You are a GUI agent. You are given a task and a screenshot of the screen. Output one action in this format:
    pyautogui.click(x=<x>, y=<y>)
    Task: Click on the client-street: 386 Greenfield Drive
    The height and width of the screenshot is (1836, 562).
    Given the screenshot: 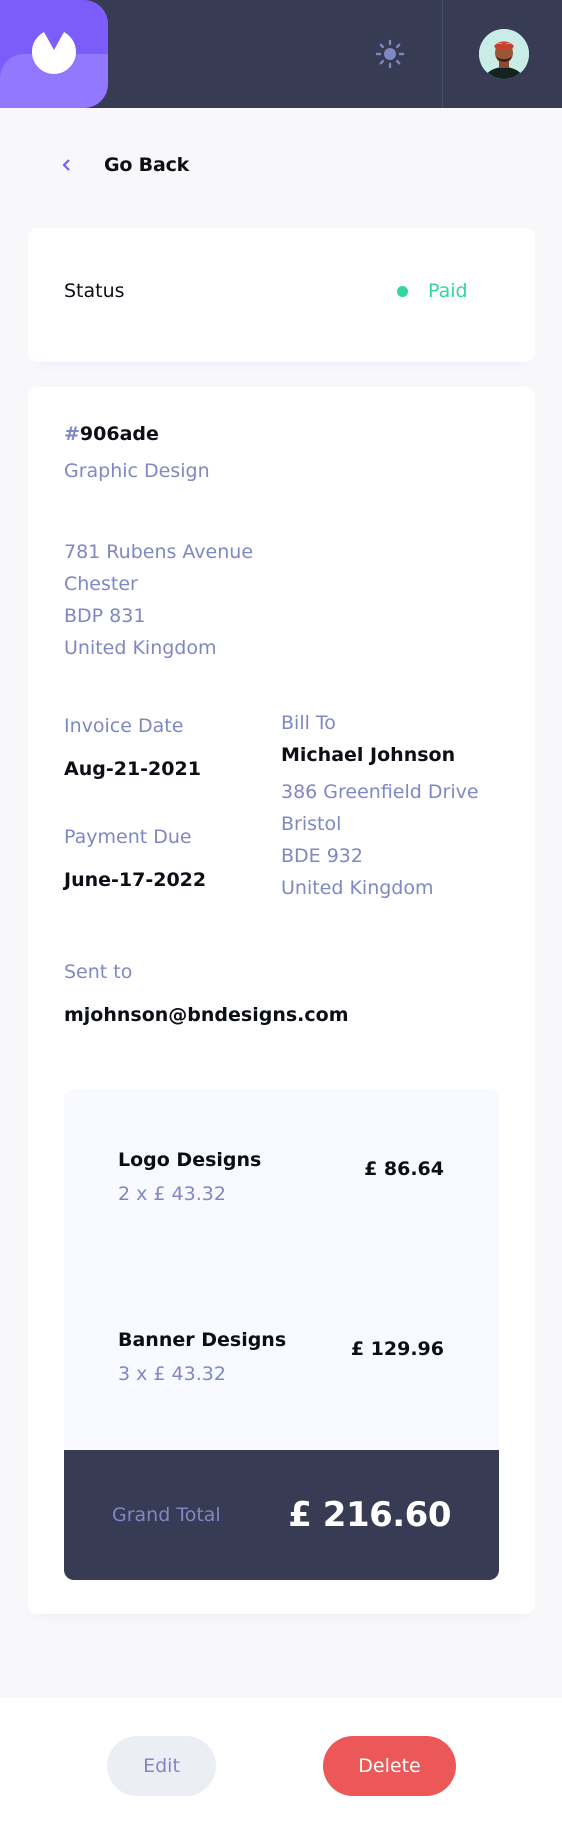 What is the action you would take?
    pyautogui.click(x=380, y=792)
    